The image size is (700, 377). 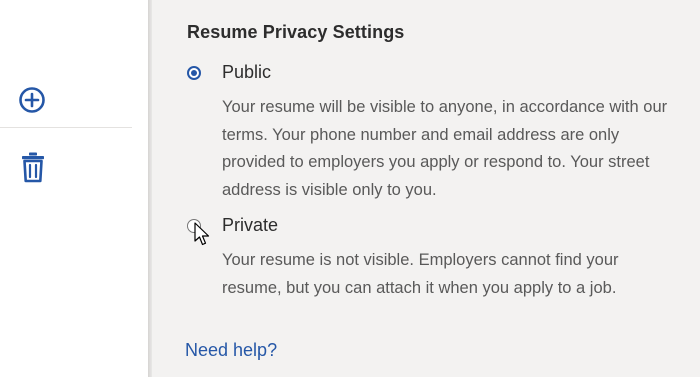 I want to click on public-radio, so click(x=195, y=74).